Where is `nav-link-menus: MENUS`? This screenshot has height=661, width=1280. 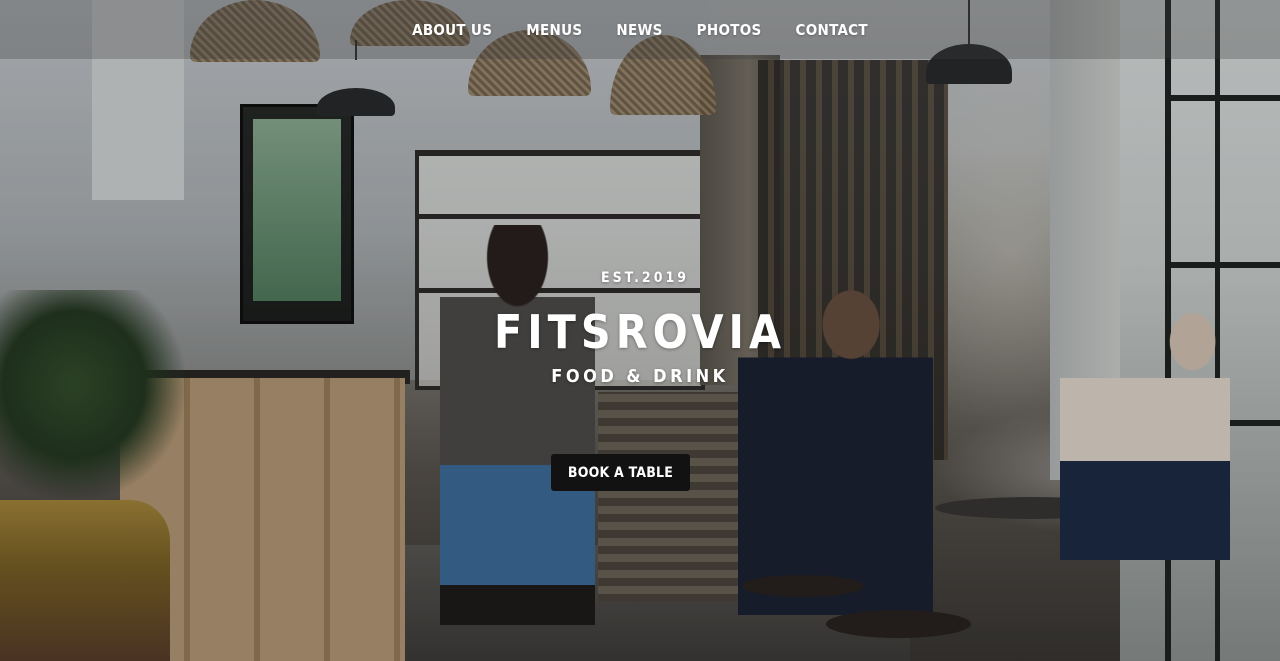
nav-link-menus: MENUS is located at coordinates (554, 30).